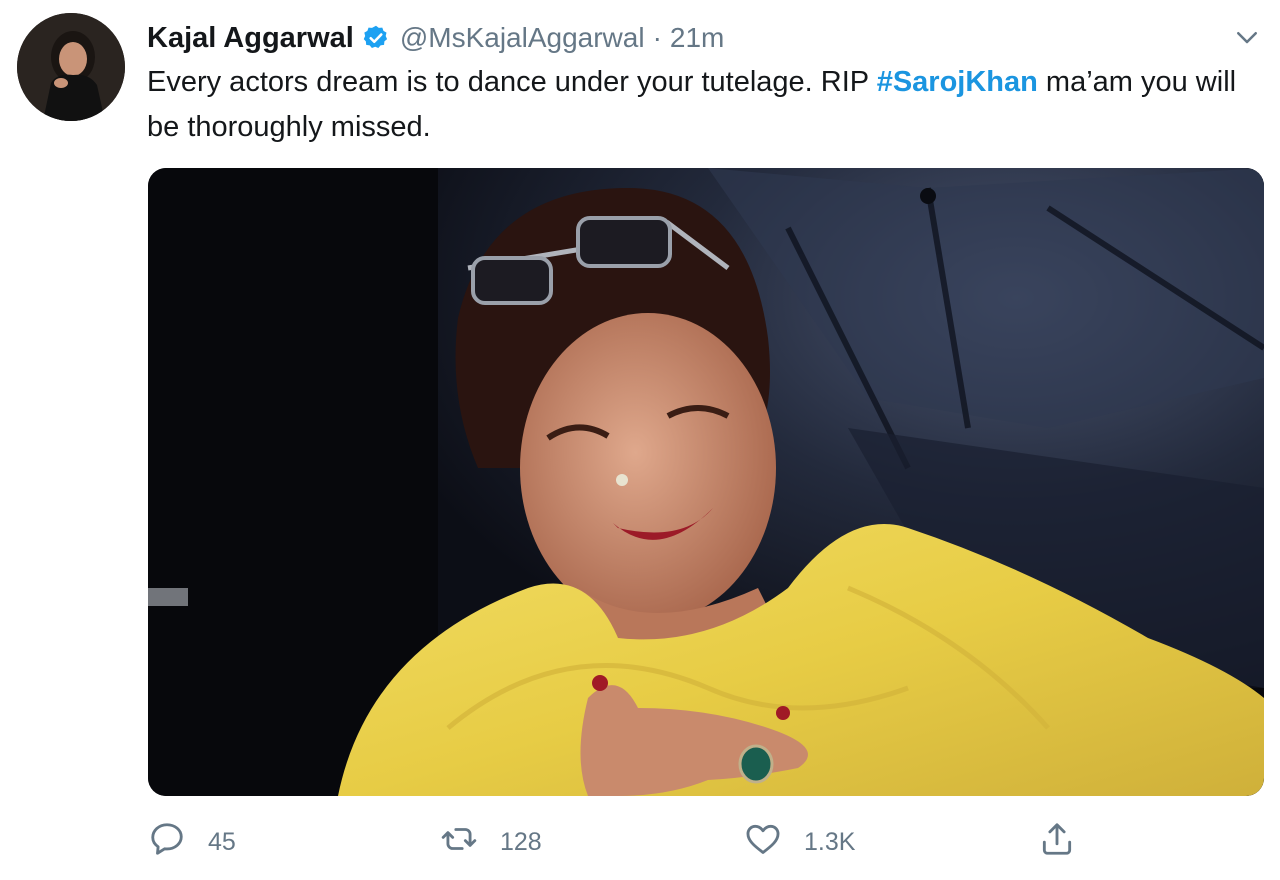  I want to click on retweet-button: 128, so click(491, 842).